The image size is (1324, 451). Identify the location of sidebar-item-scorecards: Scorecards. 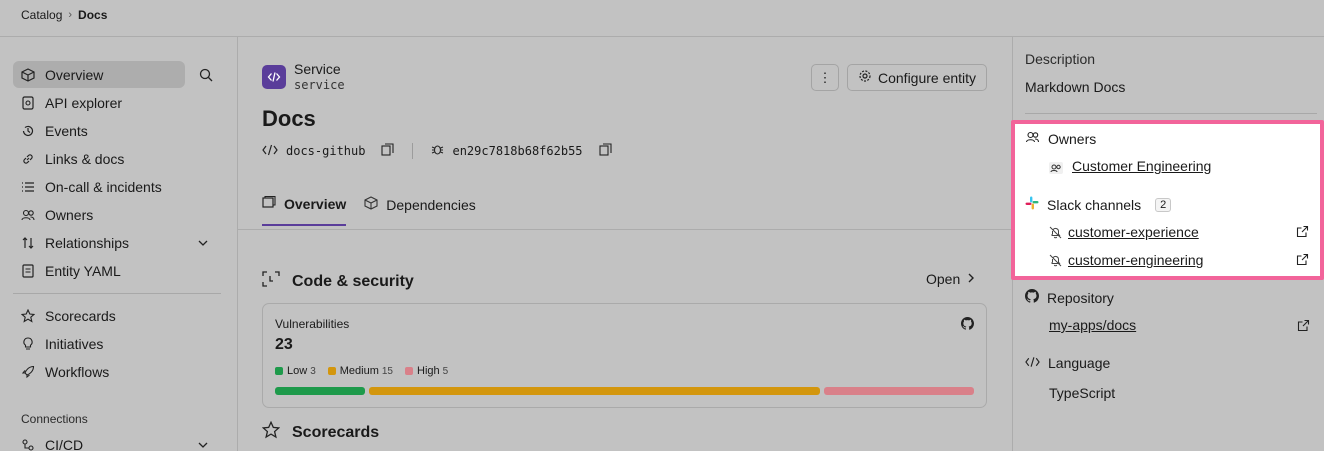
(99, 315).